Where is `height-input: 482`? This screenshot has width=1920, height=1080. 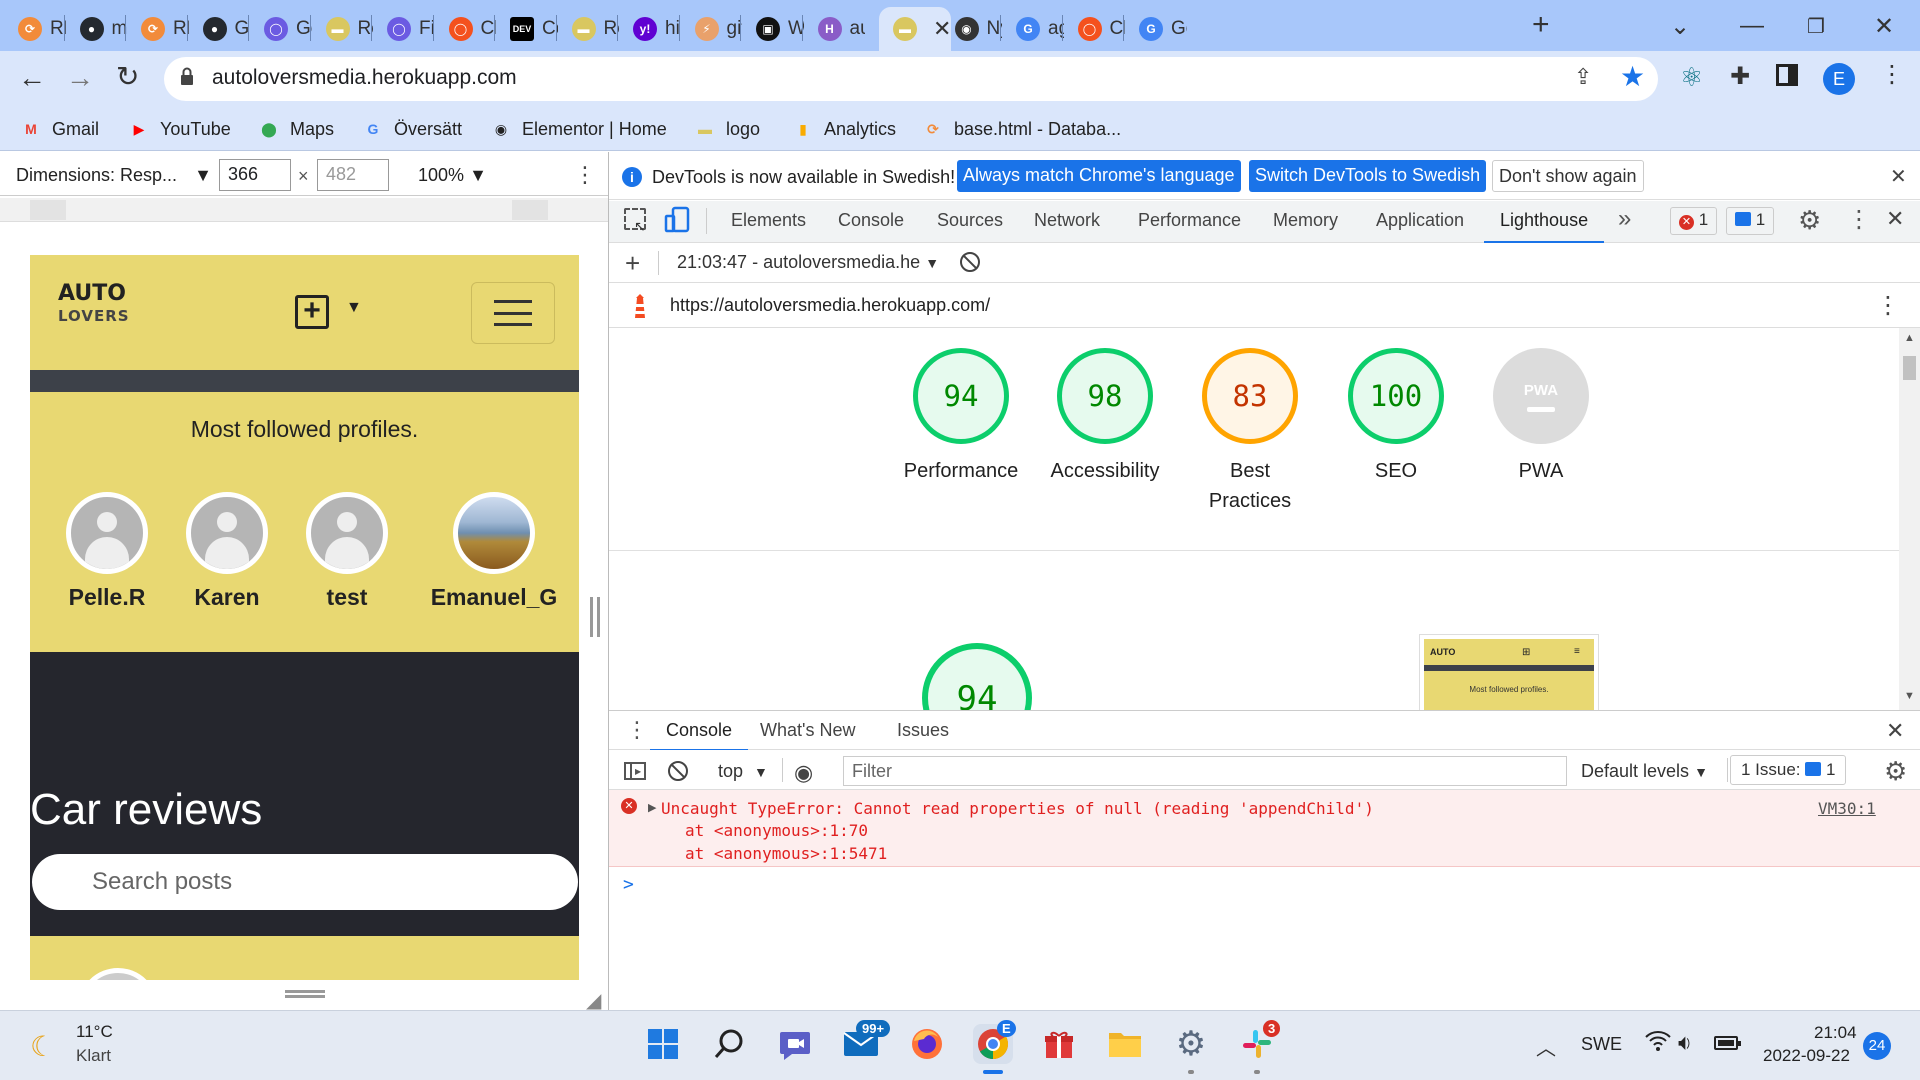
height-input: 482 is located at coordinates (353, 175).